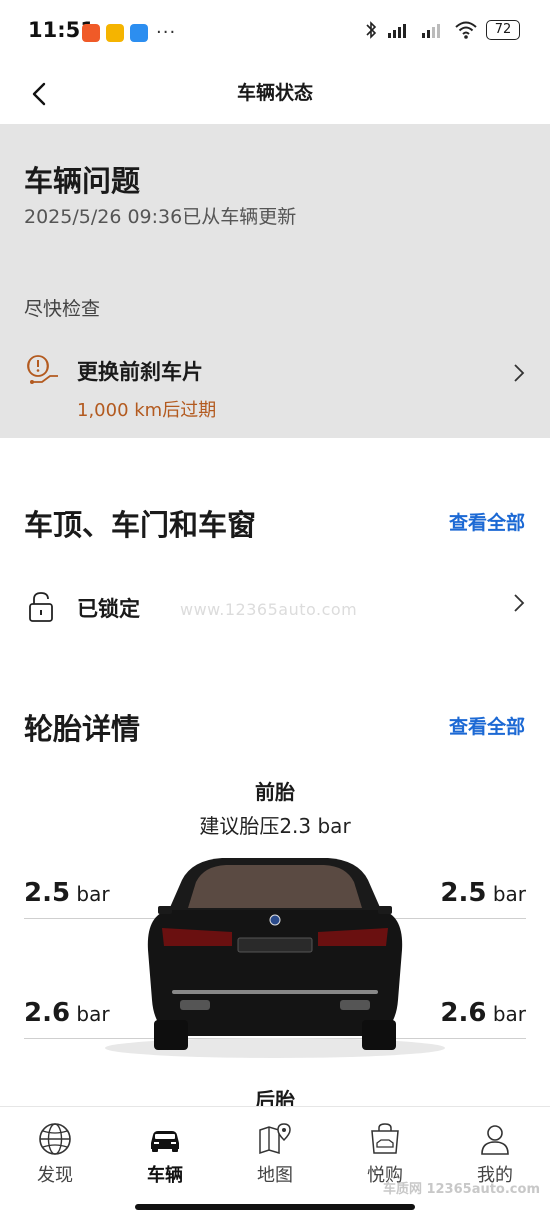 This screenshot has height=1222, width=550. I want to click on brake-warning-icon, so click(42, 369).